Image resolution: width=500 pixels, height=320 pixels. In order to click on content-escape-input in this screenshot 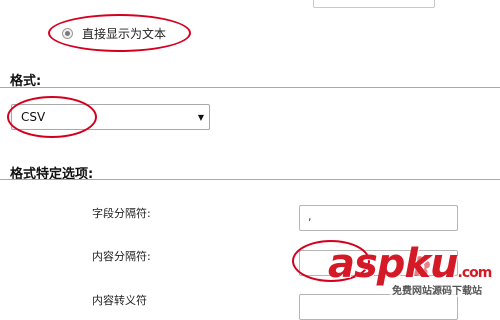, I will do `click(378, 307)`.